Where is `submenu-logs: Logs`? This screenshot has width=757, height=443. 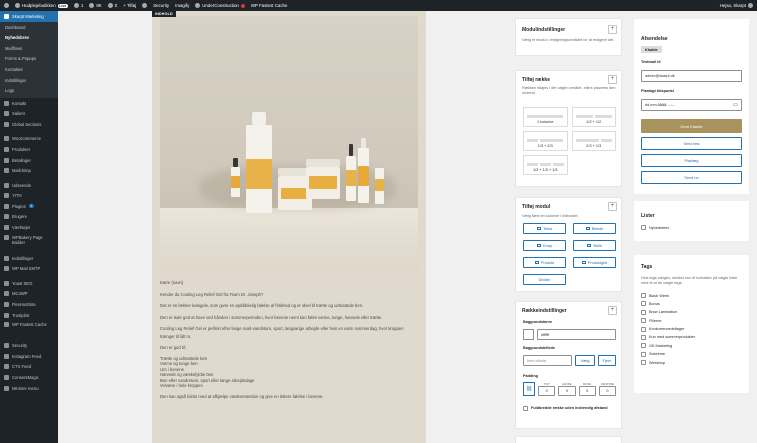 submenu-logs: Logs is located at coordinates (29, 91).